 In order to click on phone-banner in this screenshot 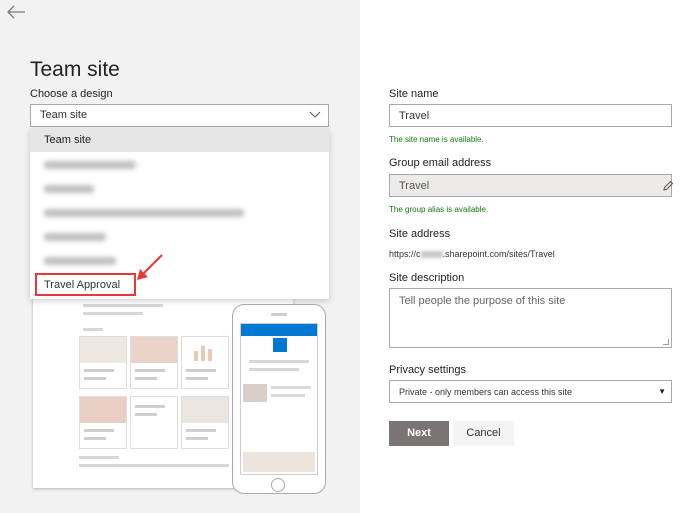, I will do `click(279, 462)`.